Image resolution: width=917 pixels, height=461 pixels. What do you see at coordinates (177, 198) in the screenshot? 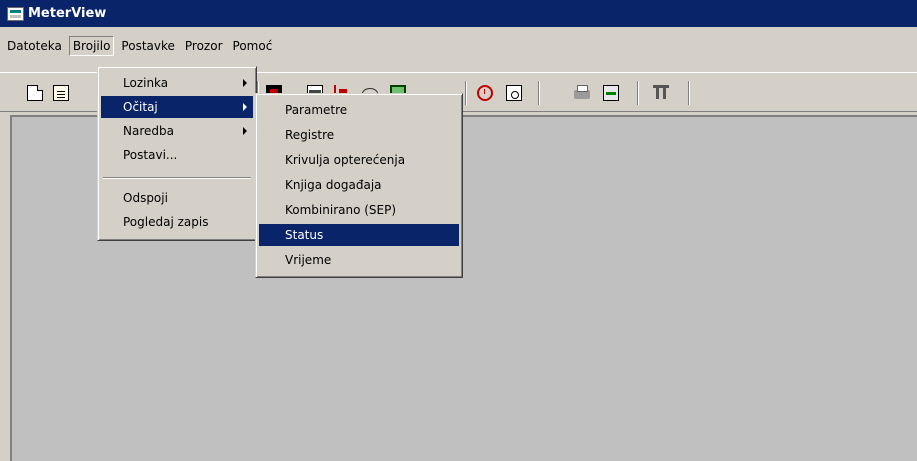
I see `menu-item-odspoji: Odspoji` at bounding box center [177, 198].